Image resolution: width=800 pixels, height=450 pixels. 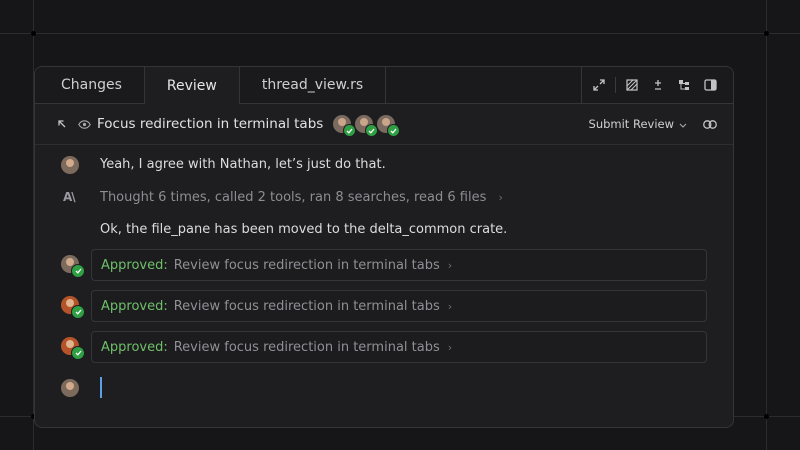 I want to click on review-title: Focus redirection in terminal tabs, so click(x=210, y=124).